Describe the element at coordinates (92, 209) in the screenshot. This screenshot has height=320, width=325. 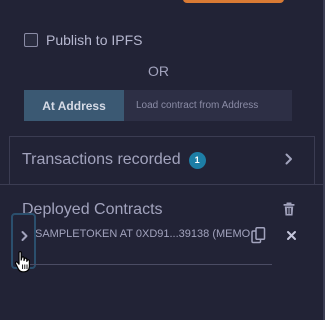
I see `deployed-contracts-title: Deployed Contracts` at that location.